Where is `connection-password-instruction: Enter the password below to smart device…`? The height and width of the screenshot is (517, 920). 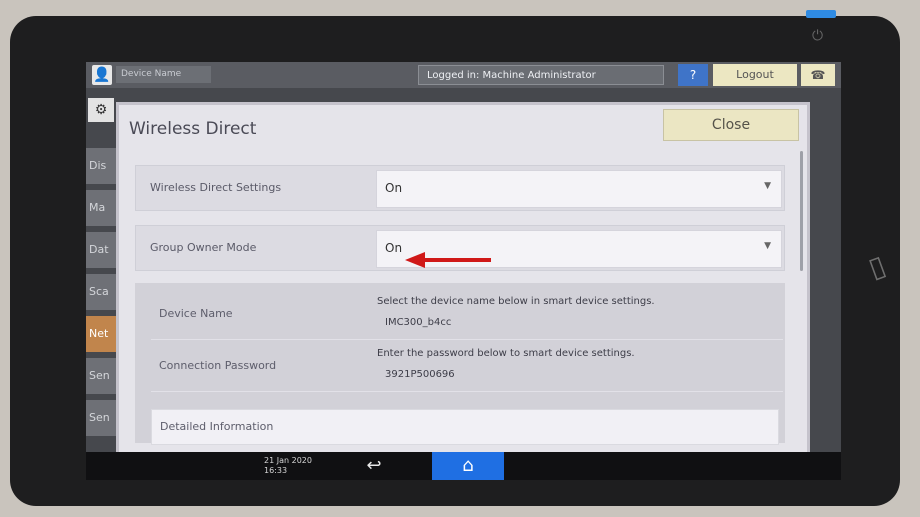
connection-password-instruction: Enter the password below to smart device… is located at coordinates (506, 353).